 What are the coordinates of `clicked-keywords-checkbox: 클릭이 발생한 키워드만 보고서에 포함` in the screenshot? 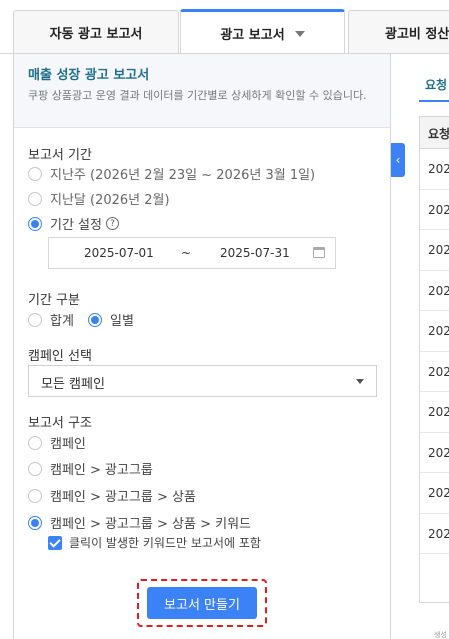 It's located at (154, 542).